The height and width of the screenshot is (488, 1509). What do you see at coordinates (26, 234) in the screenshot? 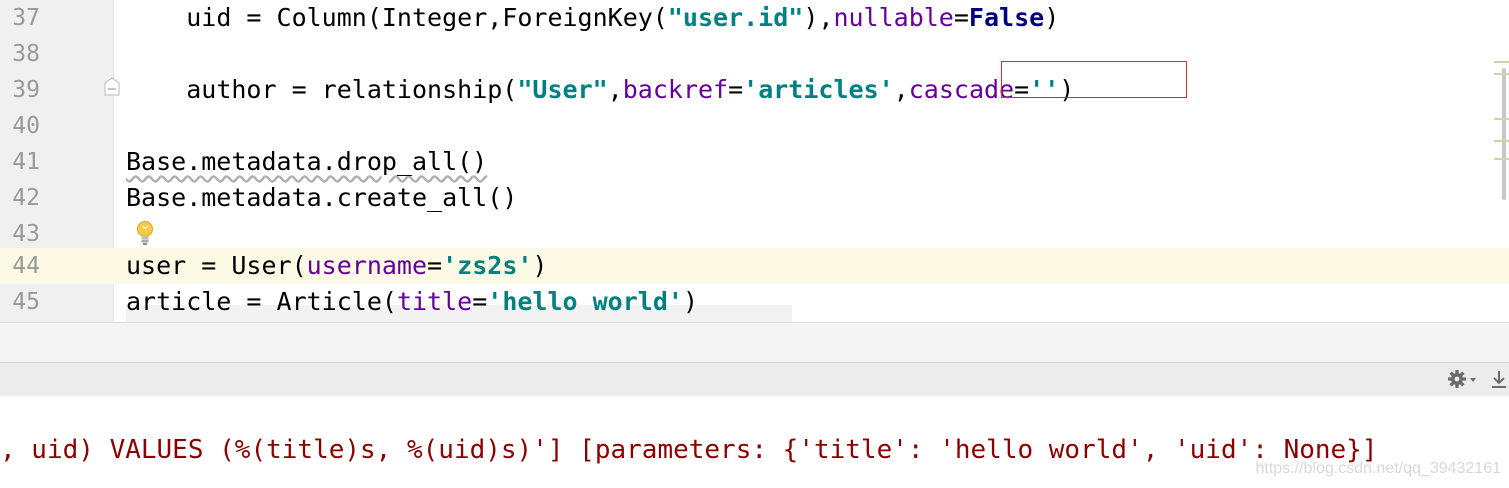
I see `line-number: 43` at bounding box center [26, 234].